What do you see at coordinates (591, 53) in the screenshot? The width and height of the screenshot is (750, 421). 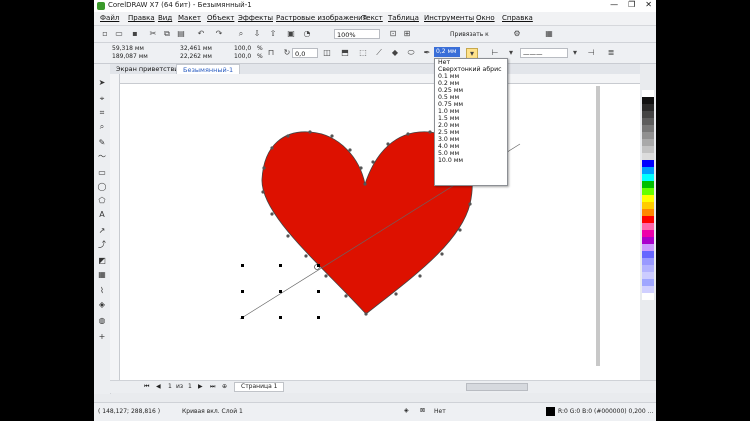 I see `end-arrowhead-select: ⊣` at bounding box center [591, 53].